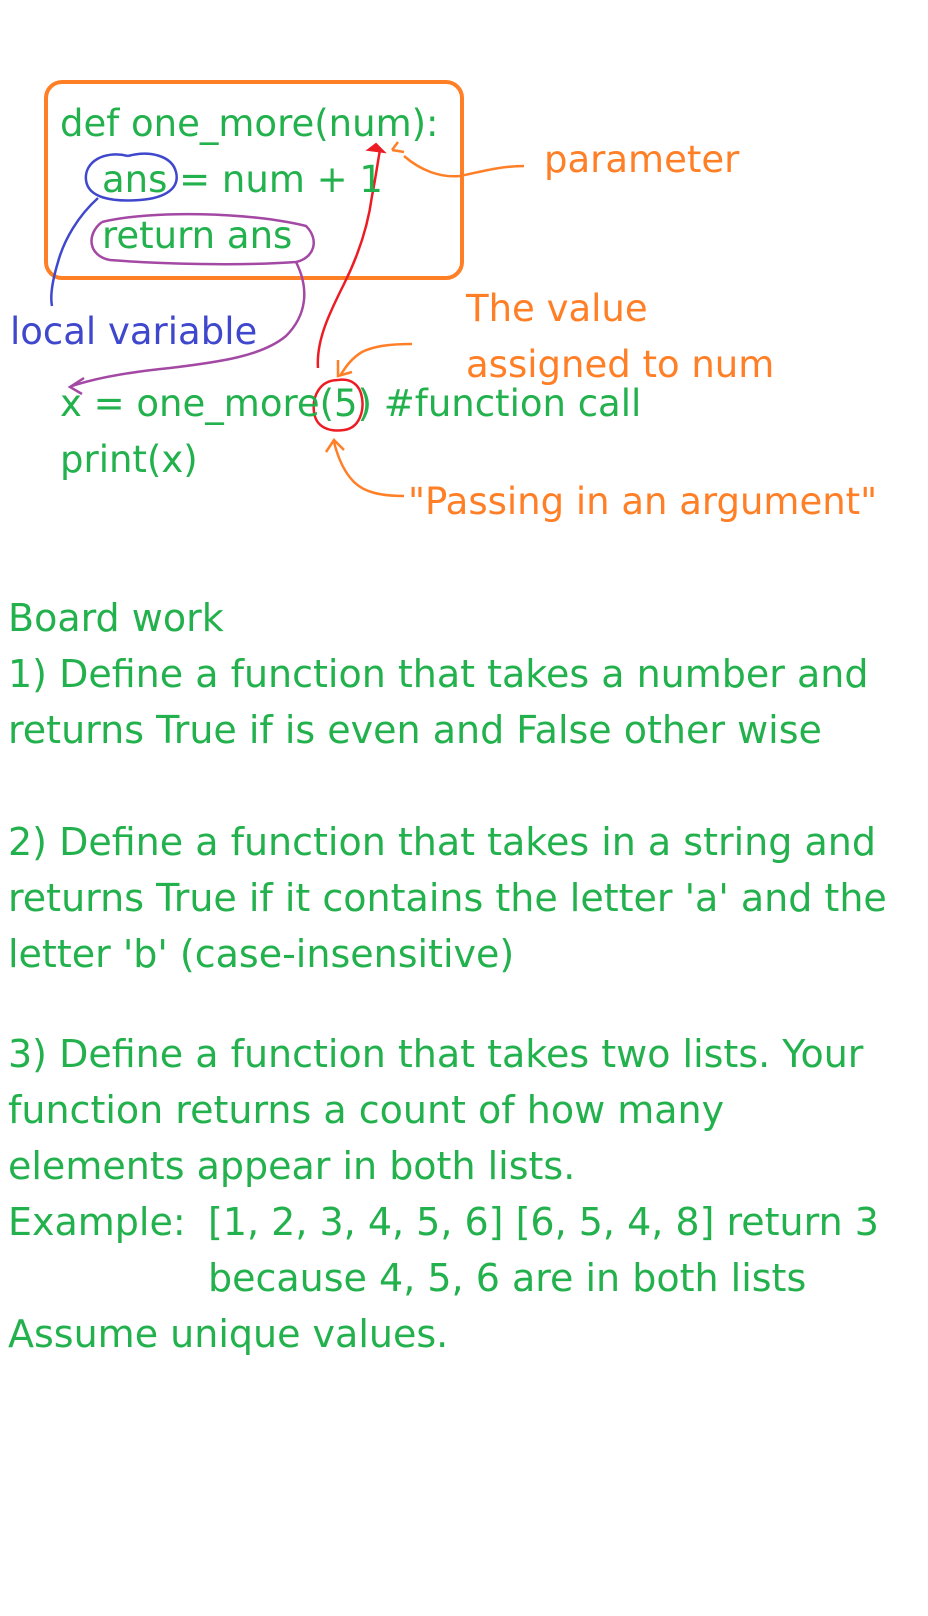 This screenshot has height=1616, width=928. Describe the element at coordinates (242, 179) in the screenshot. I see `code-line-assign: ans = num + 1` at that location.